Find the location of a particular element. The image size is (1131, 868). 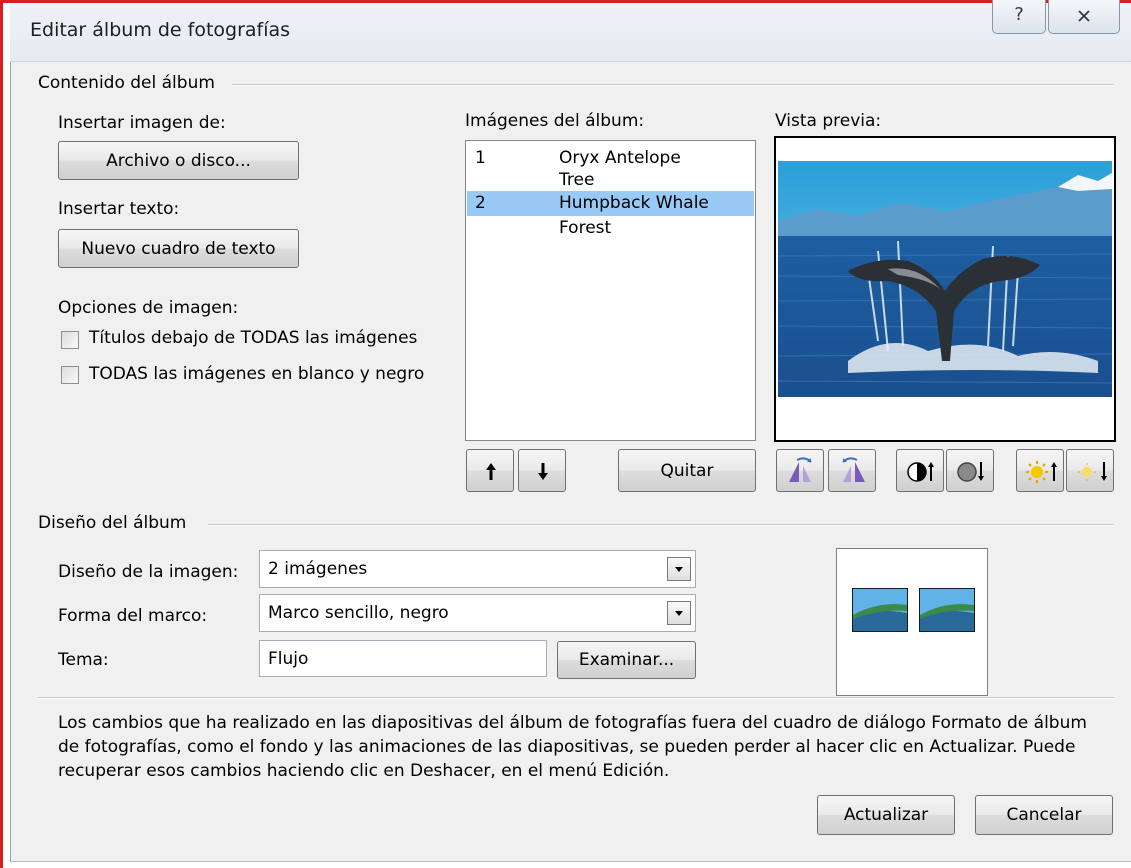

close-button is located at coordinates (1084, 17).